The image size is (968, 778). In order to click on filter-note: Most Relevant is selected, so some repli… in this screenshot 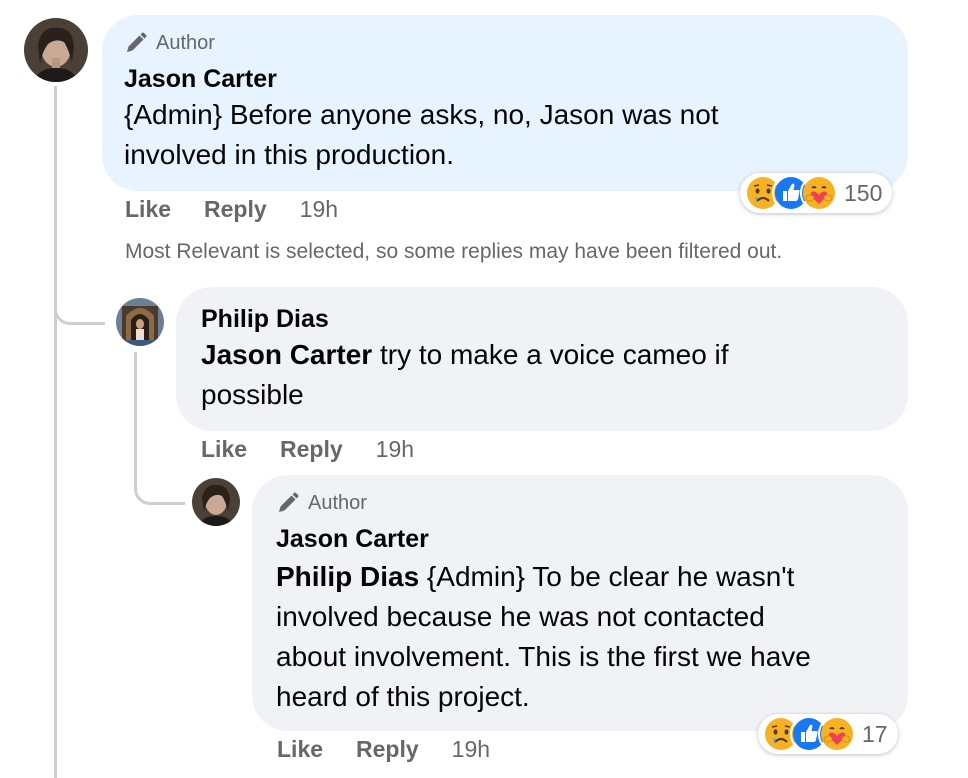, I will do `click(454, 251)`.